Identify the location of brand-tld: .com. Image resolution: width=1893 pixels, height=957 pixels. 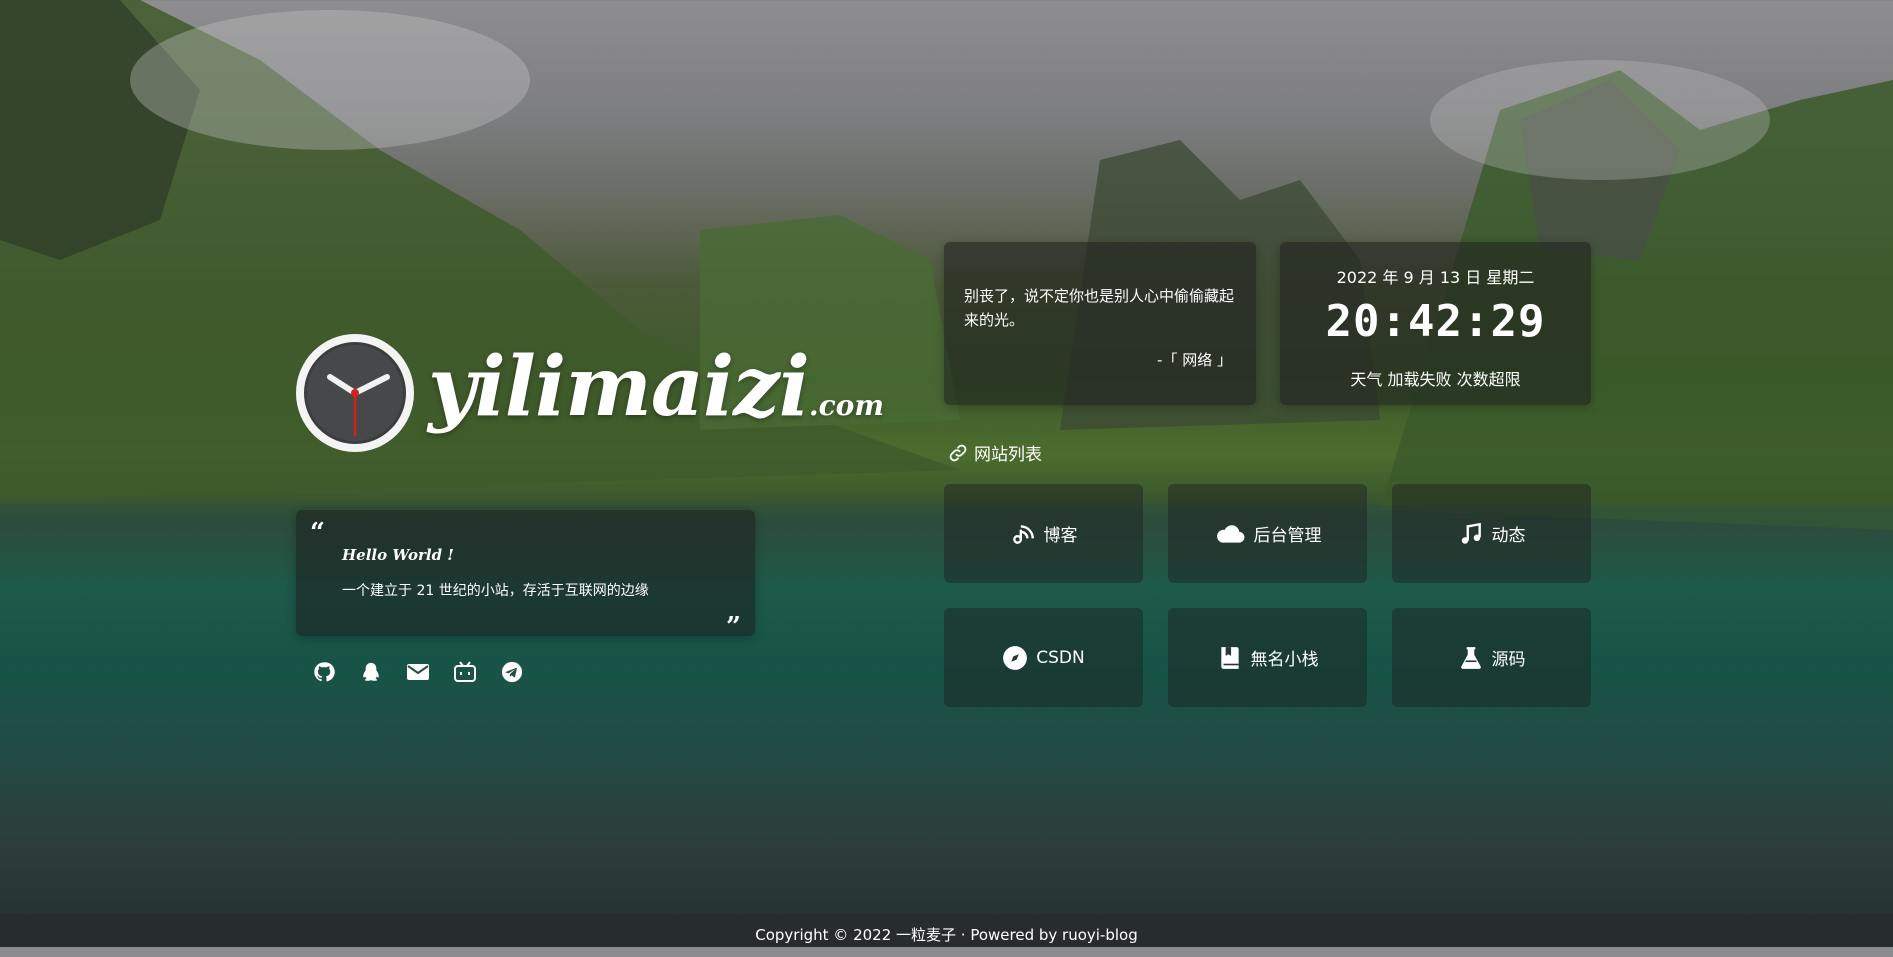
(846, 405).